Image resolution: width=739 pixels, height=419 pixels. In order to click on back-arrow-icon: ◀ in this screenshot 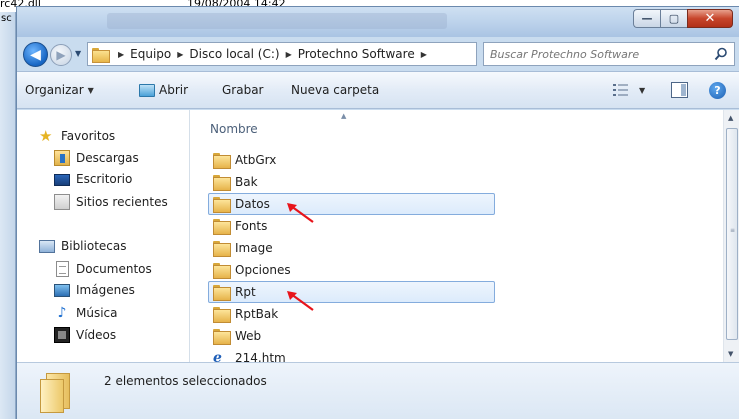, I will do `click(35, 54)`.